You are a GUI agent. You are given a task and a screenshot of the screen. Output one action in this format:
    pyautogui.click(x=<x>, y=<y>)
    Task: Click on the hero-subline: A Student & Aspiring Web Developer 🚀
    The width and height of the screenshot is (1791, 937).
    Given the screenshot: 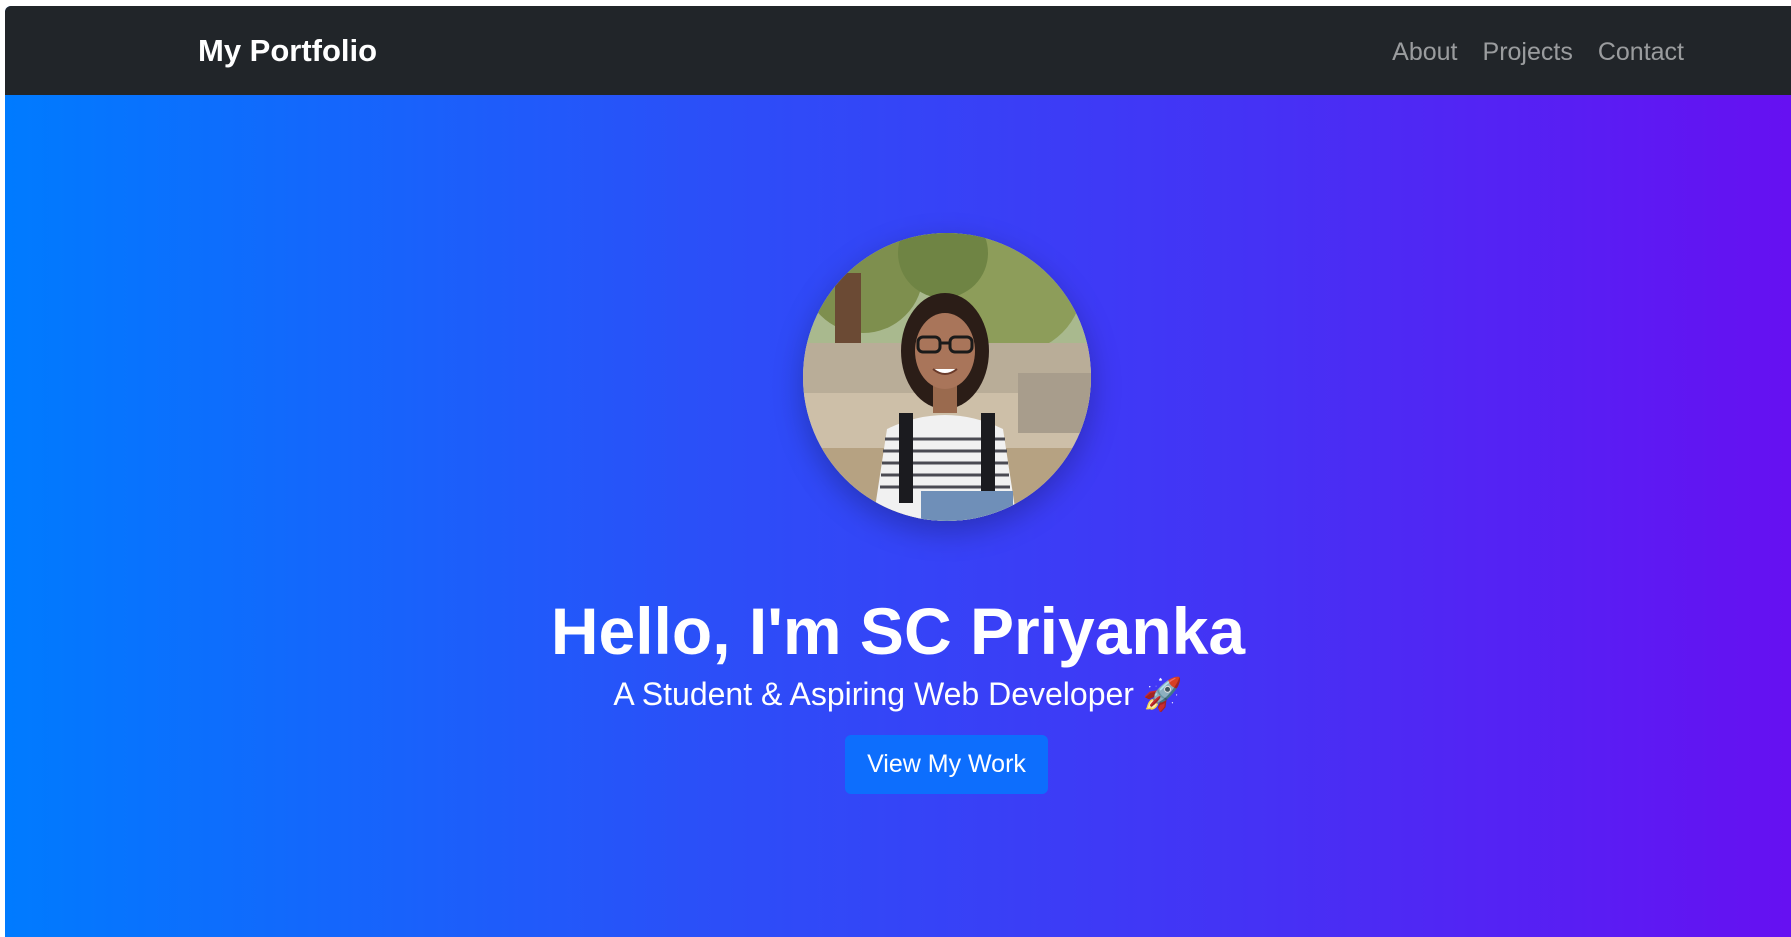 What is the action you would take?
    pyautogui.click(x=898, y=694)
    